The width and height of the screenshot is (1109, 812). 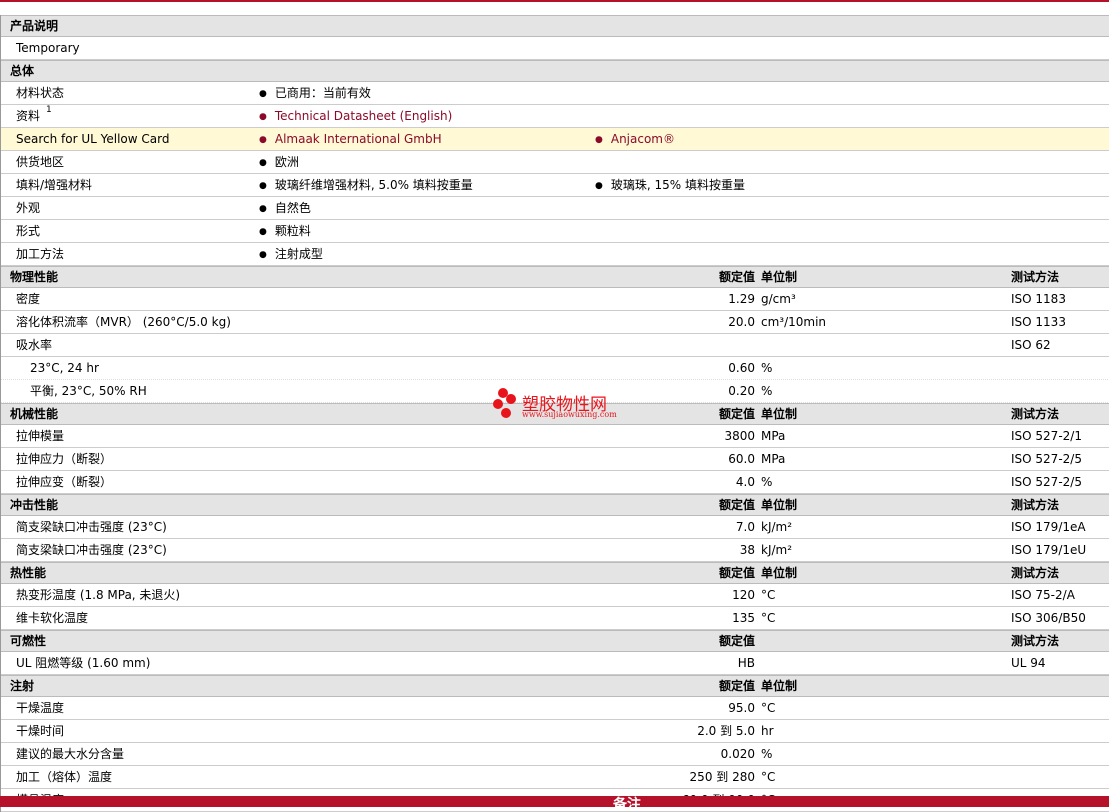 I want to click on test-method: UL 94, so click(x=1028, y=663).